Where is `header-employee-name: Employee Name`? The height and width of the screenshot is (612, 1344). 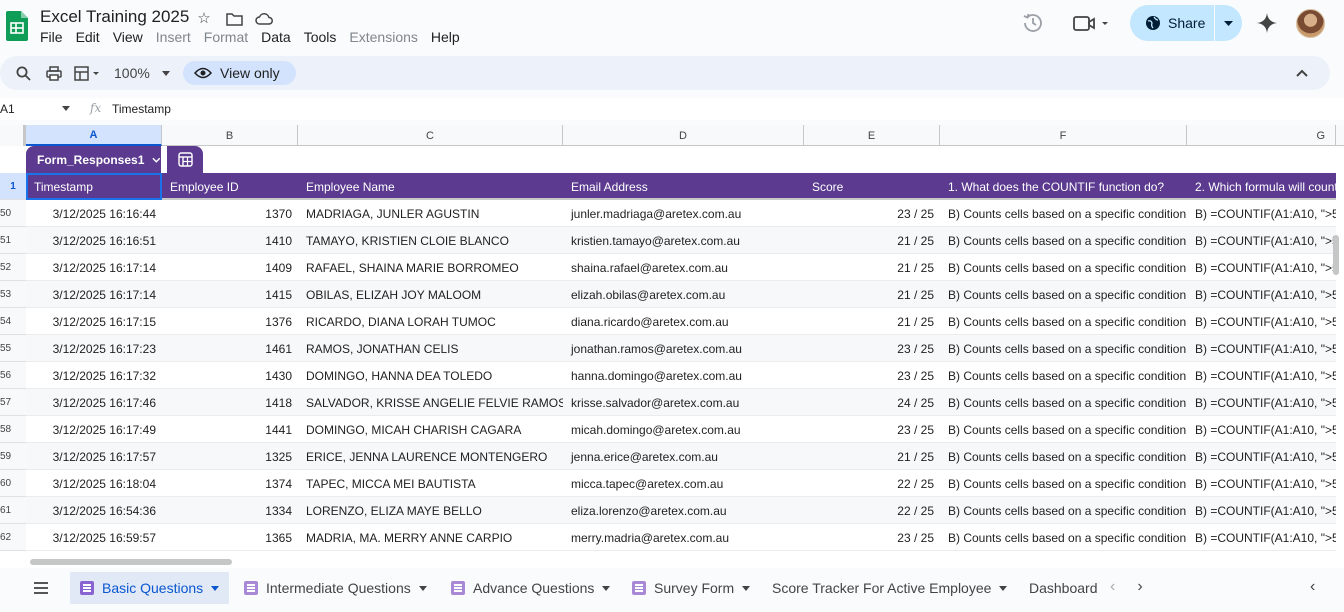 header-employee-name: Employee Name is located at coordinates (430, 186).